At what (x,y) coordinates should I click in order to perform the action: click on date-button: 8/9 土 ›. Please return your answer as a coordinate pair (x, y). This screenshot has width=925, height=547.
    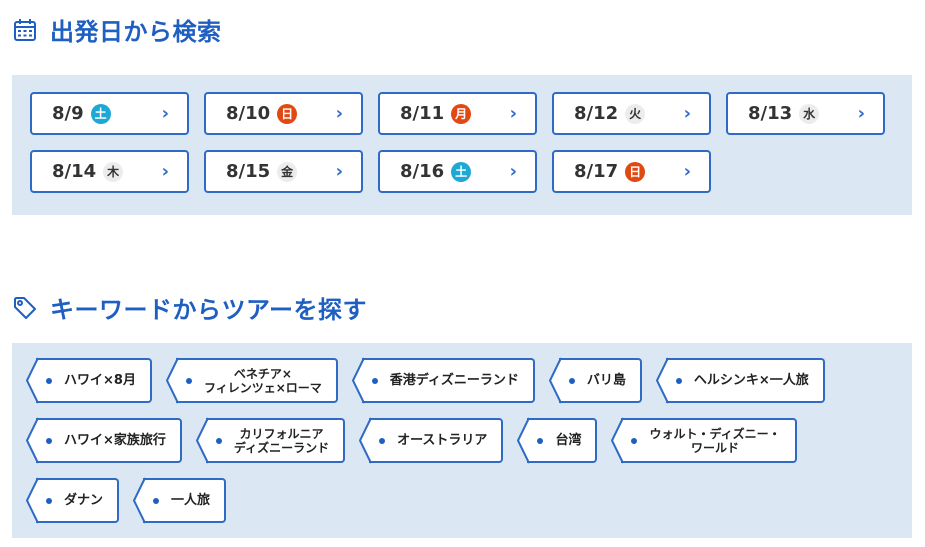
    Looking at the image, I should click on (109, 113).